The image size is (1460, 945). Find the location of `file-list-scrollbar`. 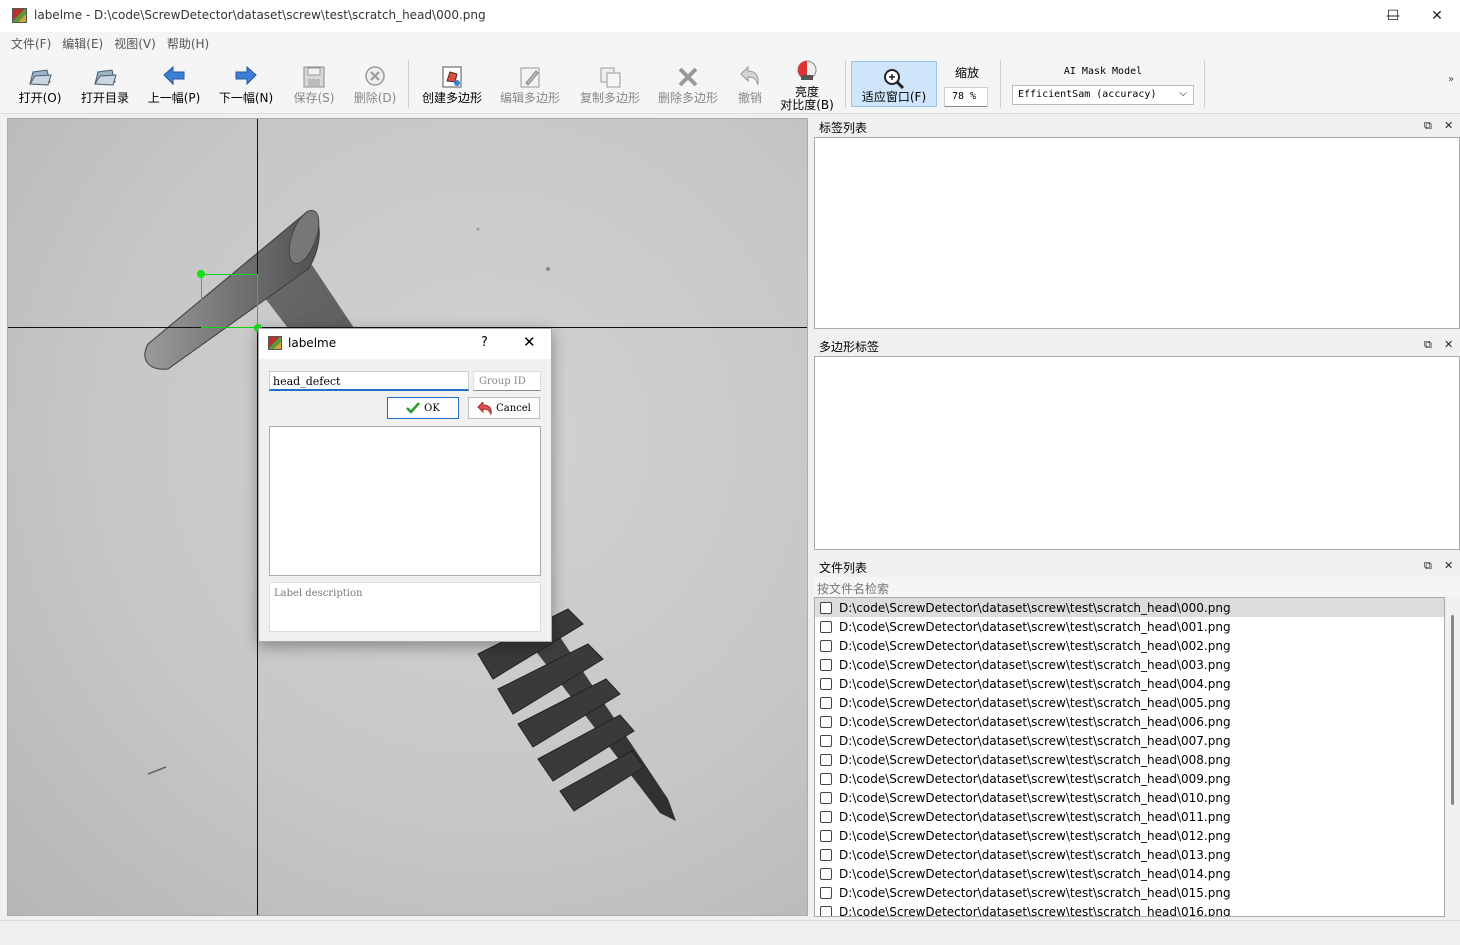

file-list-scrollbar is located at coordinates (1452, 757).